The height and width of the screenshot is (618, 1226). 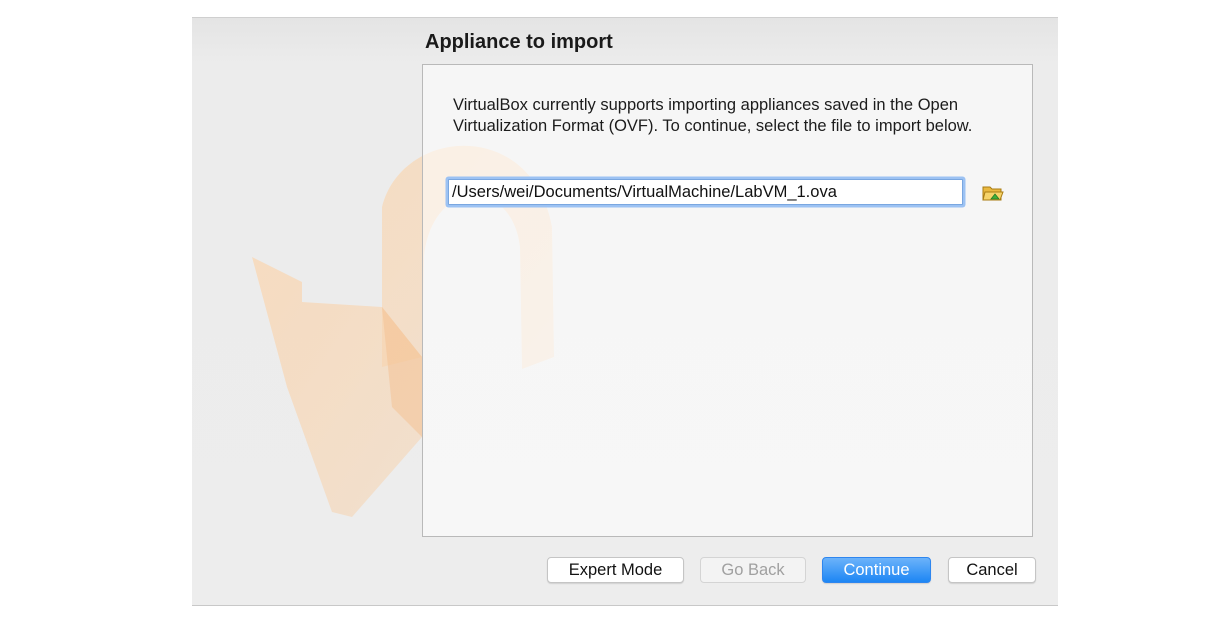 I want to click on expert-mode-button: Expert Mode, so click(x=615, y=570).